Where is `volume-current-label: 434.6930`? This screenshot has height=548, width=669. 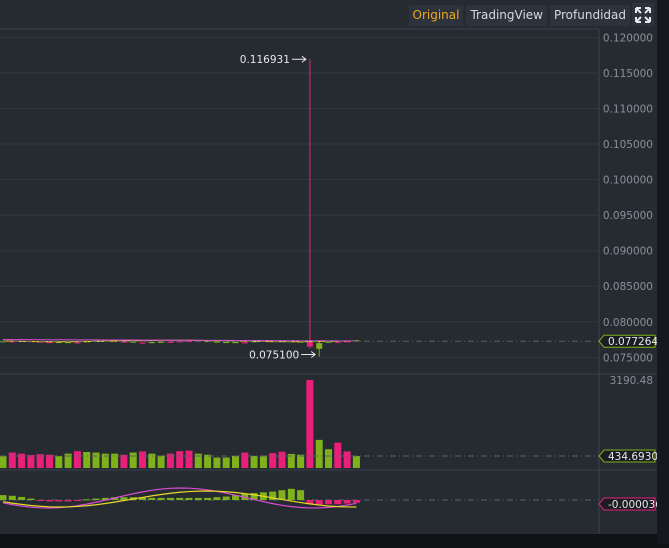
volume-current-label: 434.6930 is located at coordinates (633, 457).